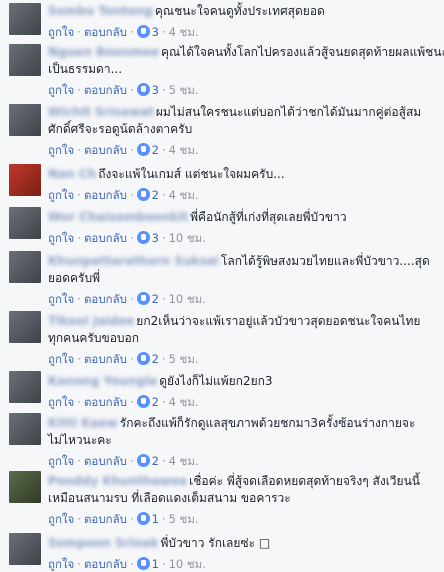  I want to click on comment-text: คุณชนะใจคนดูทั้งประเทศสุดยอด, so click(239, 11).